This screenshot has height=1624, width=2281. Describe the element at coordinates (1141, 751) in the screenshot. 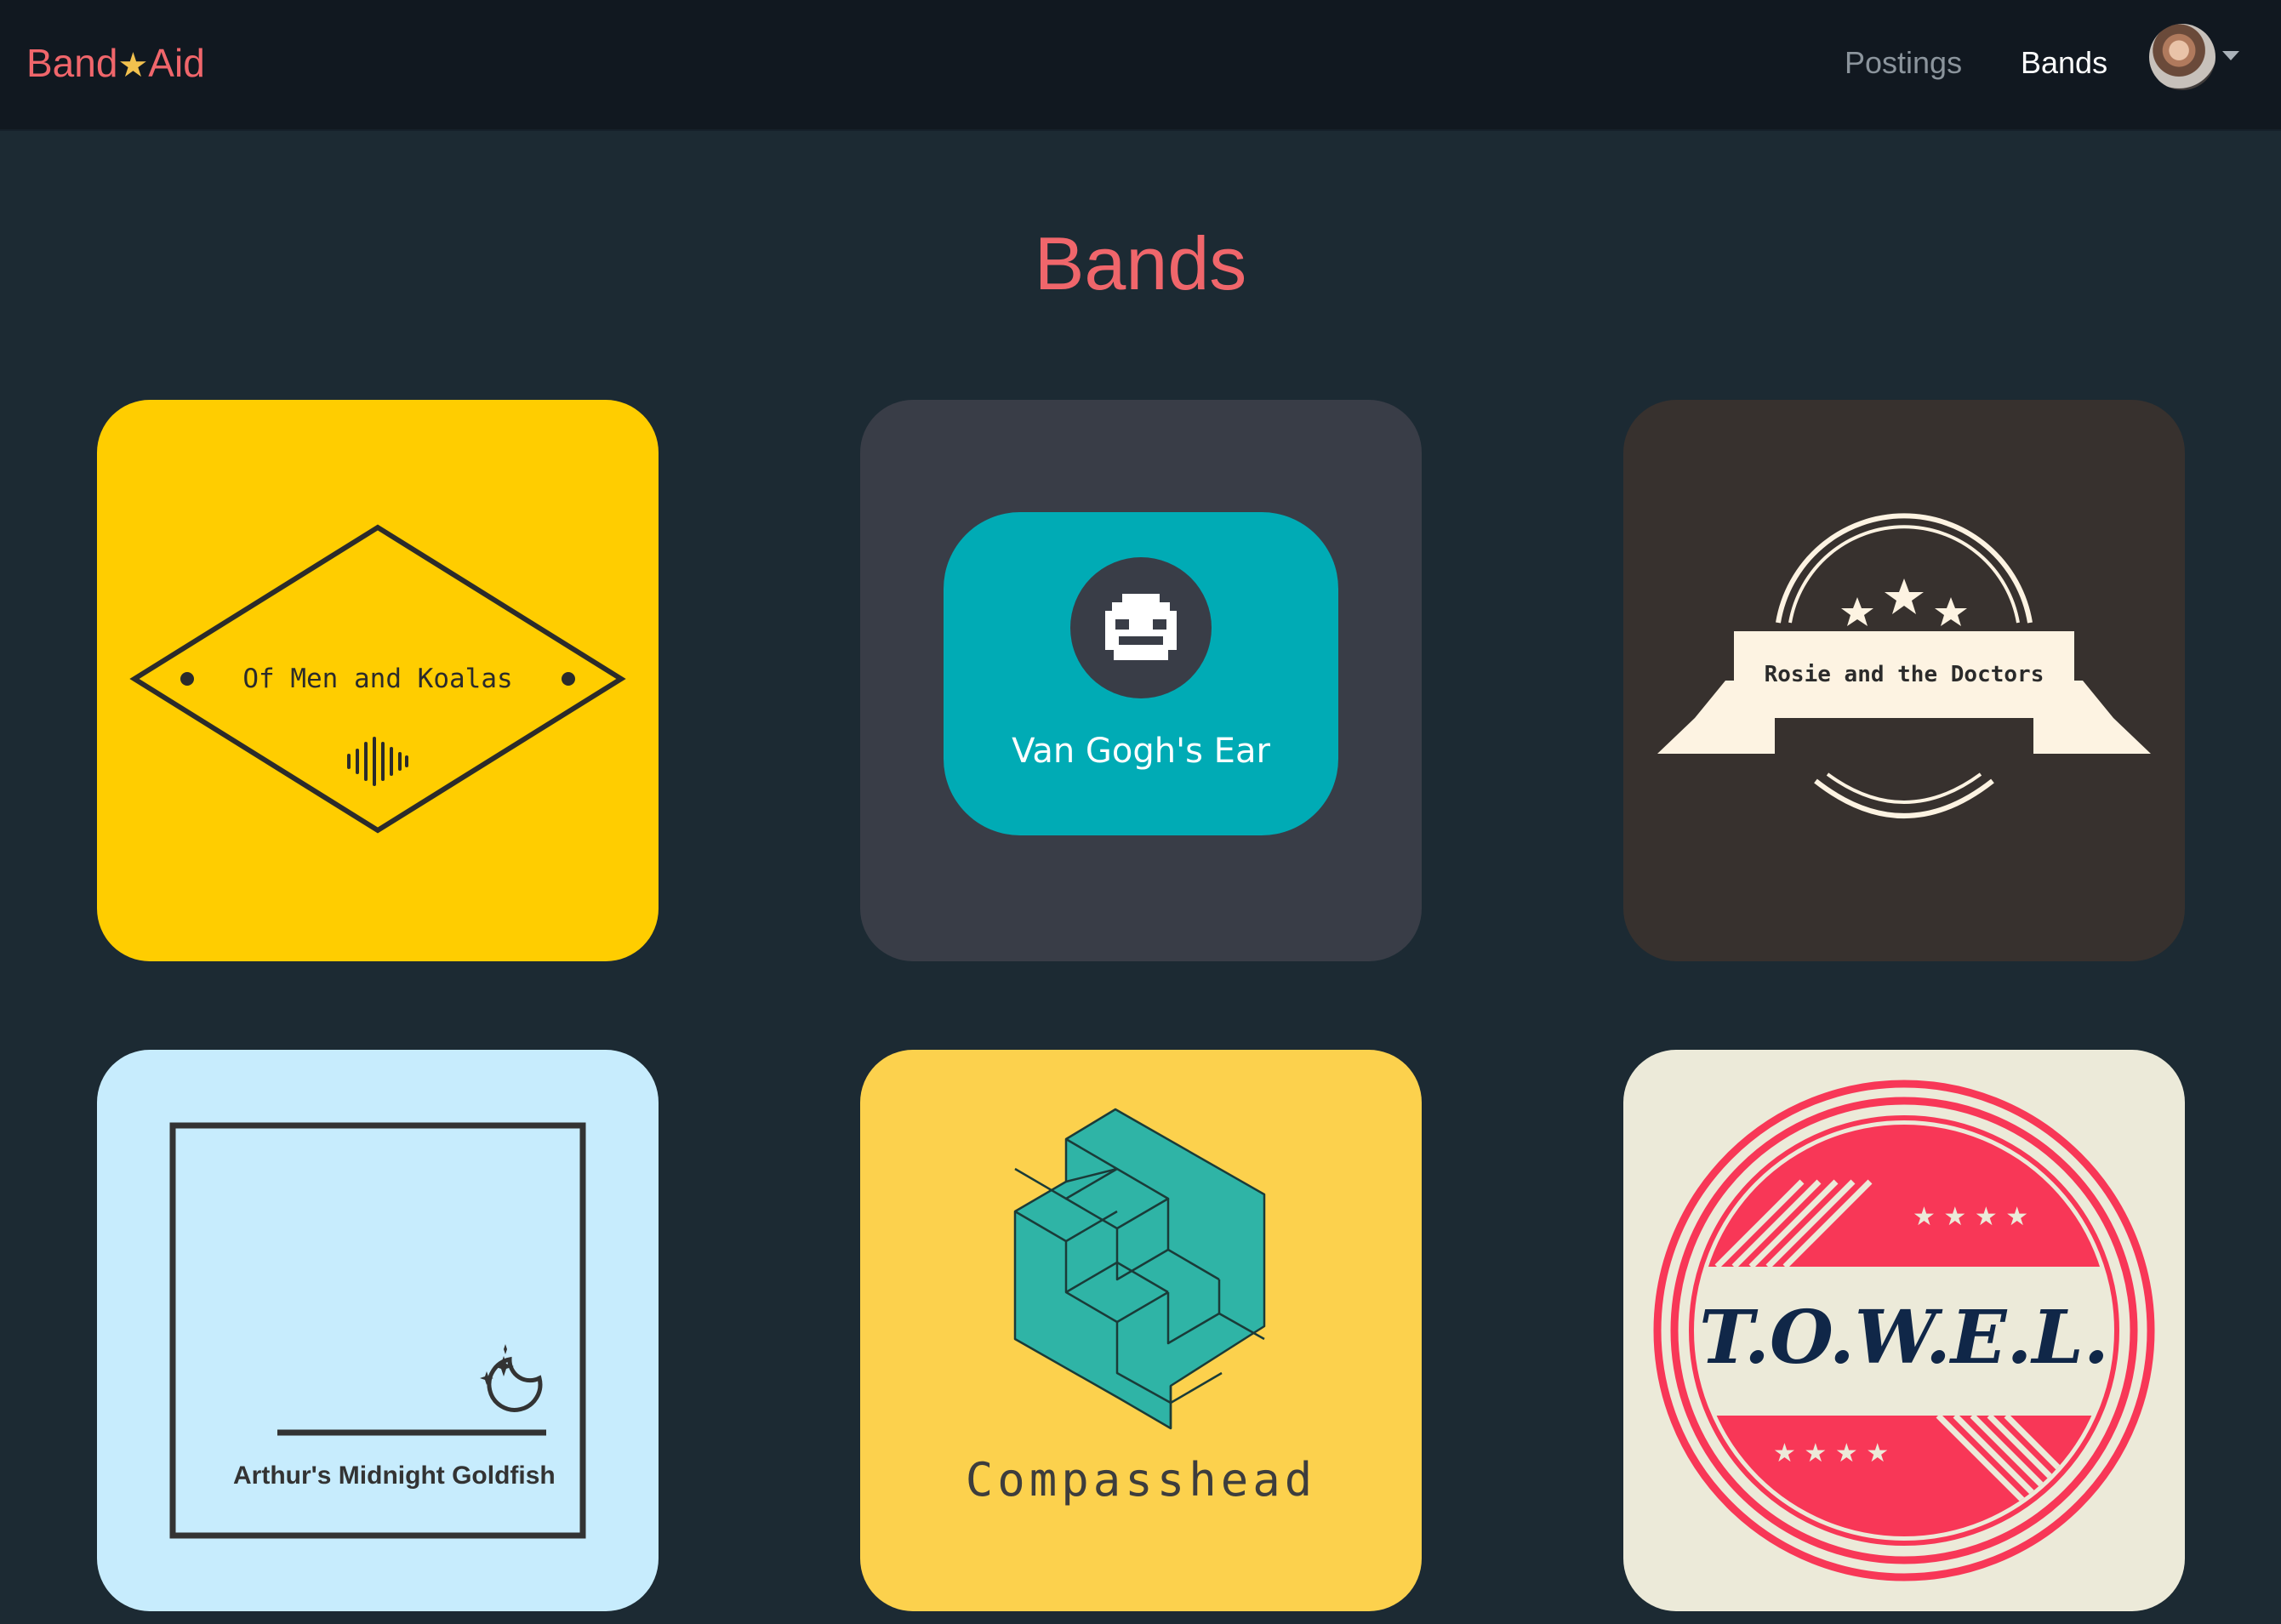

I see `band-name: Van Gogh's Ear` at that location.